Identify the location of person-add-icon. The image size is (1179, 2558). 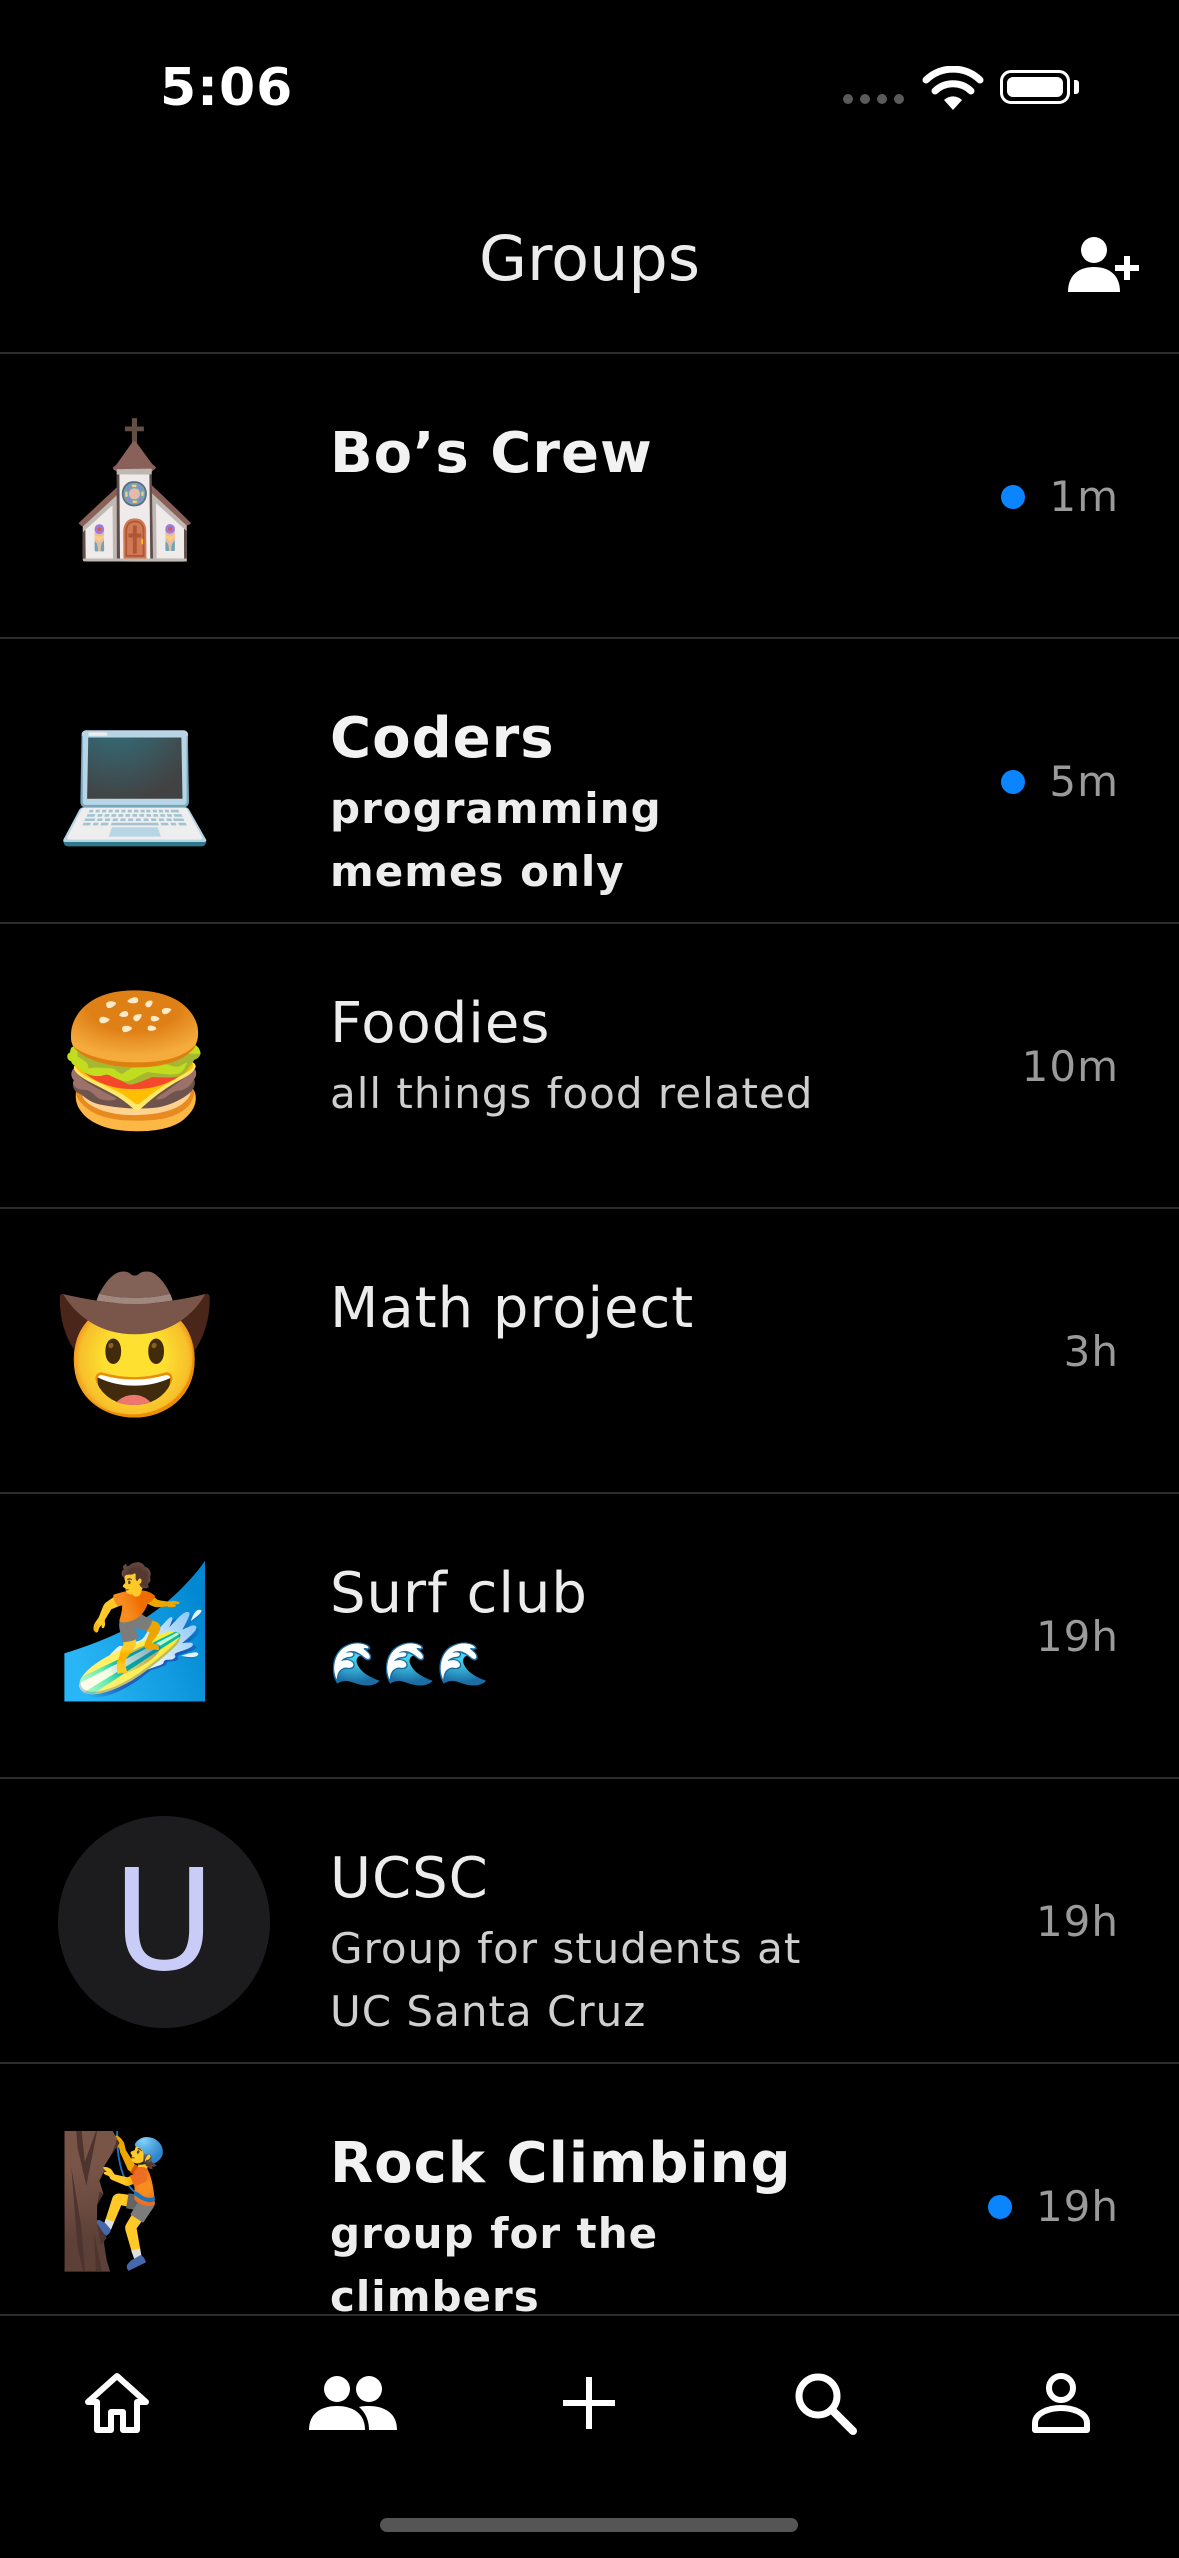
(1103, 264).